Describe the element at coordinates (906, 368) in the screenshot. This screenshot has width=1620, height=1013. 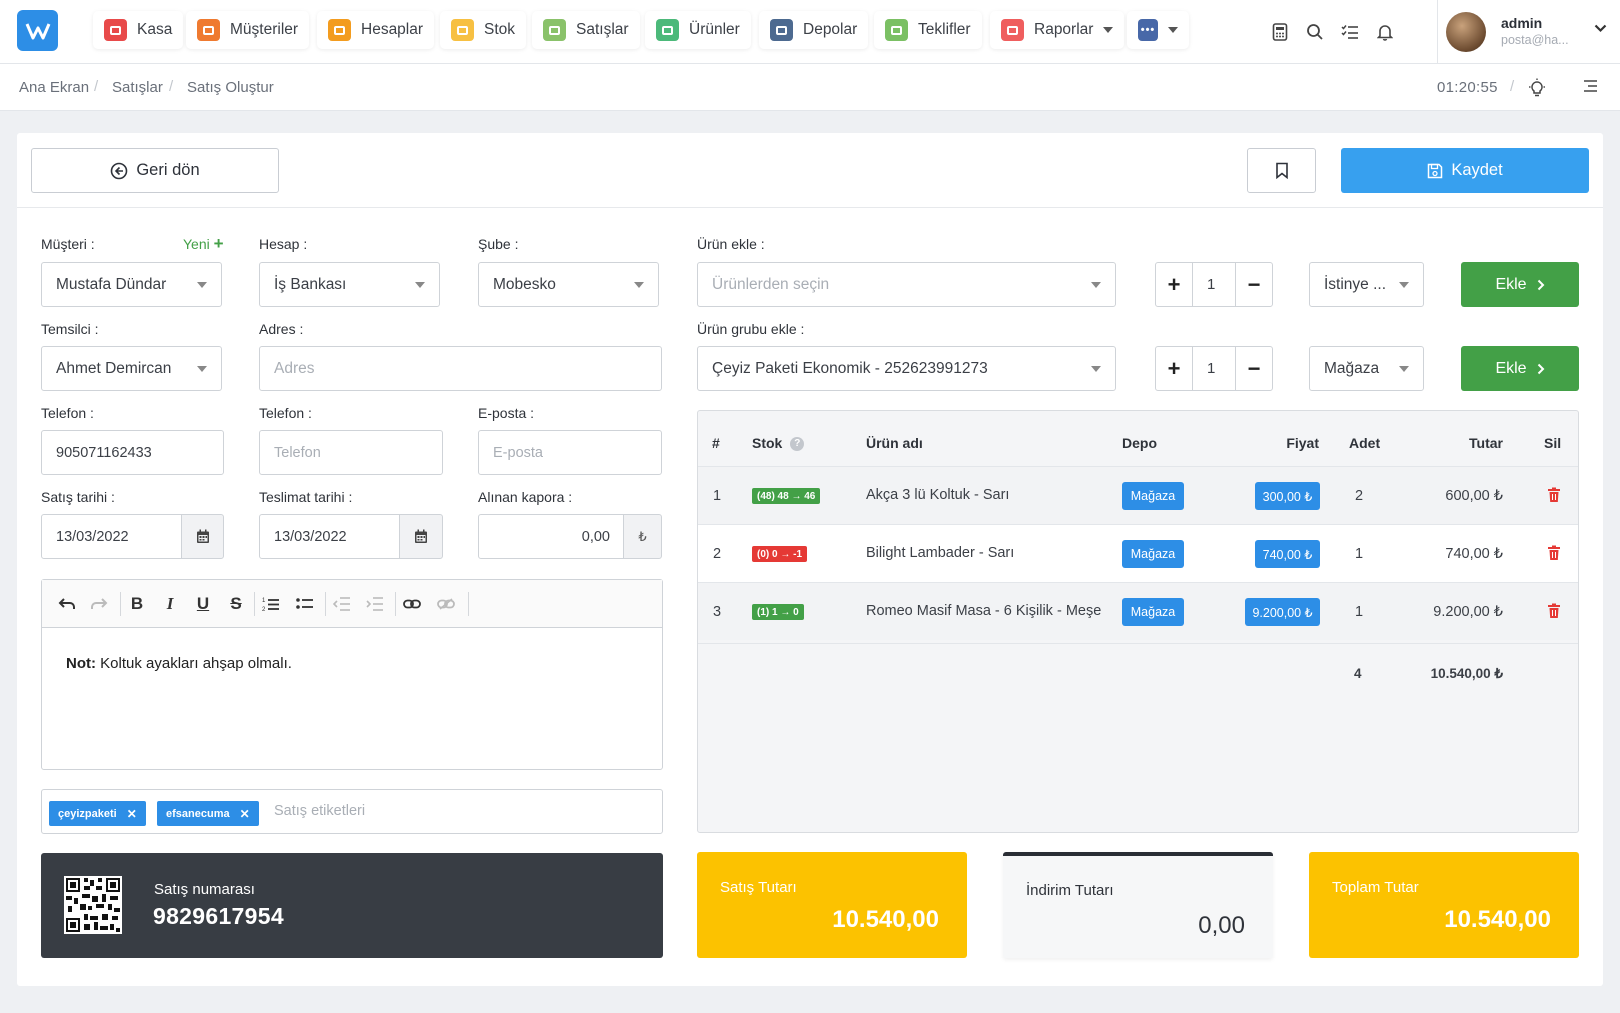
I see `group-select: Çeyiz Paketi Ekonomik - 252623991273` at that location.